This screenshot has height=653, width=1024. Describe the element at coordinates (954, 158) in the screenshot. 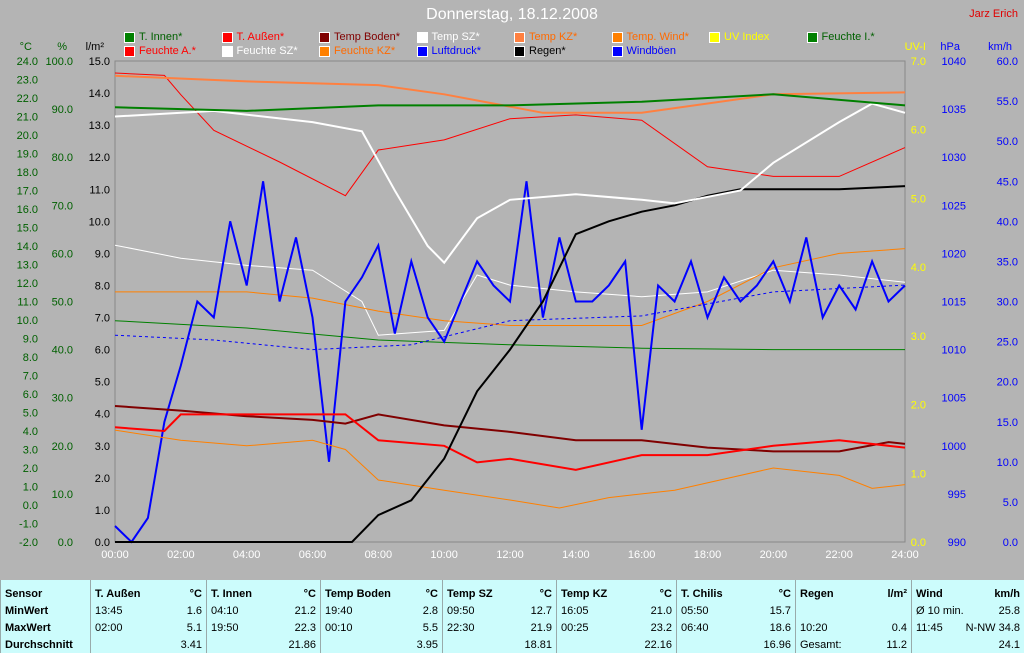

I see `axis-tick-hpa: 1030` at that location.